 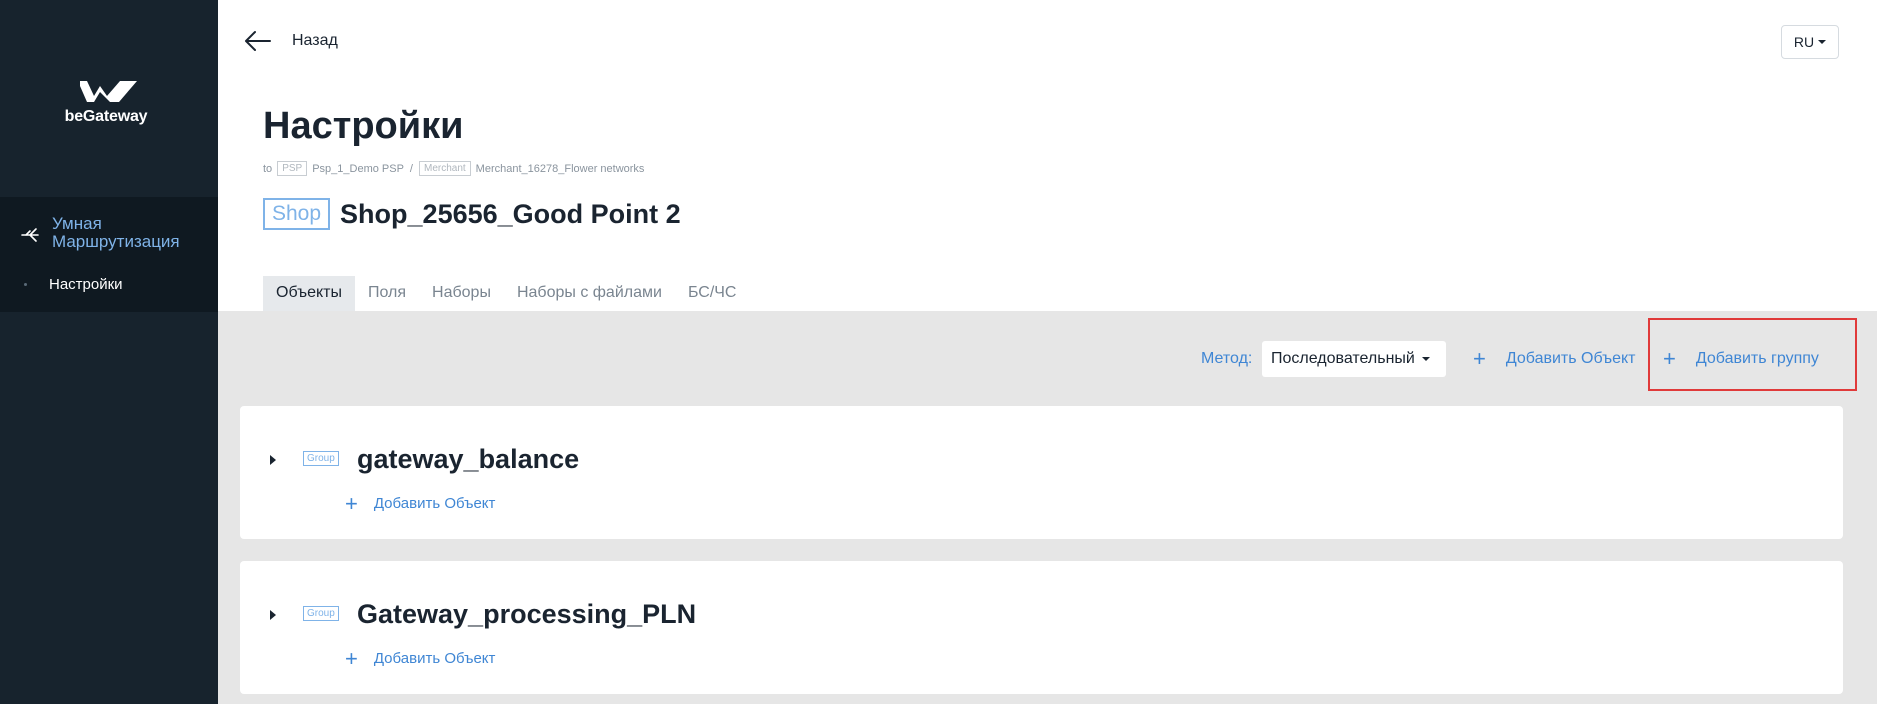 I want to click on logo-text: beGateway, so click(x=106, y=116).